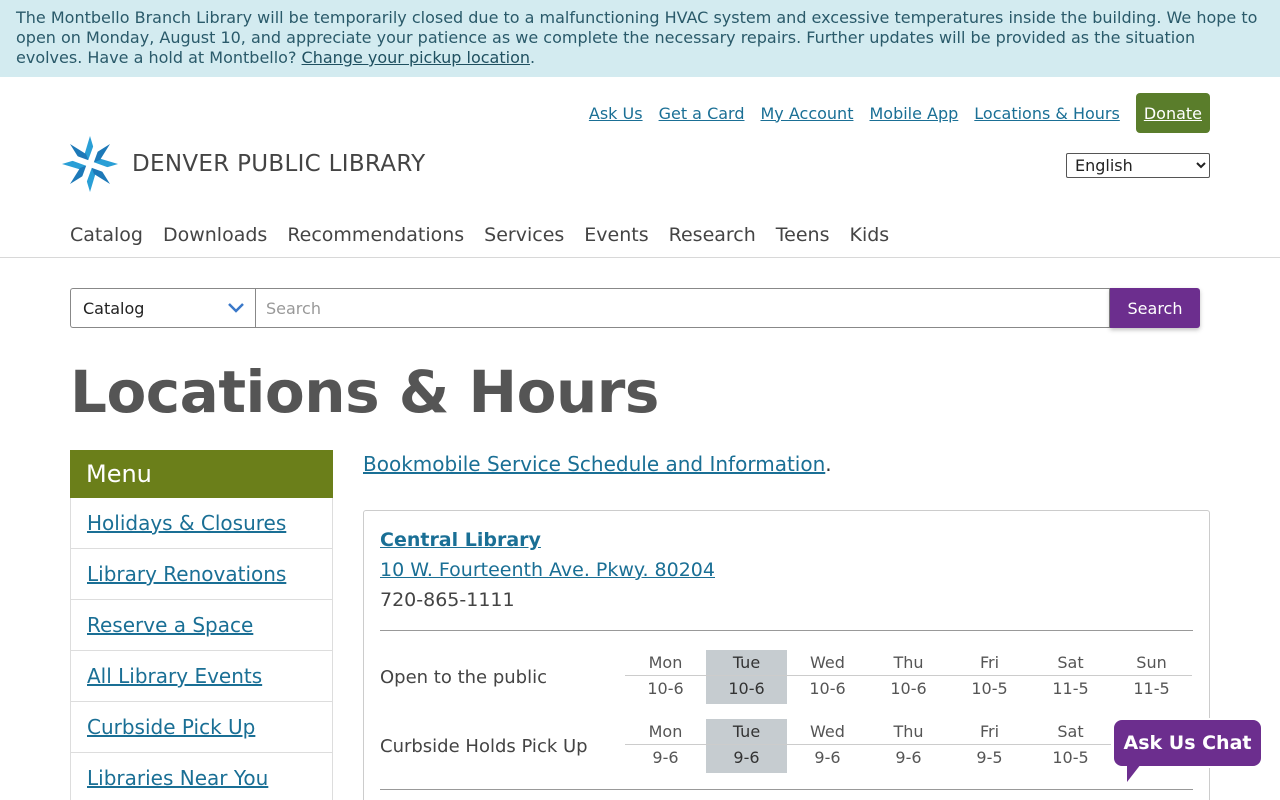 Image resolution: width=1280 pixels, height=800 pixels. What do you see at coordinates (665, 677) in the screenshot?
I see `day-col: Mon 10-6` at bounding box center [665, 677].